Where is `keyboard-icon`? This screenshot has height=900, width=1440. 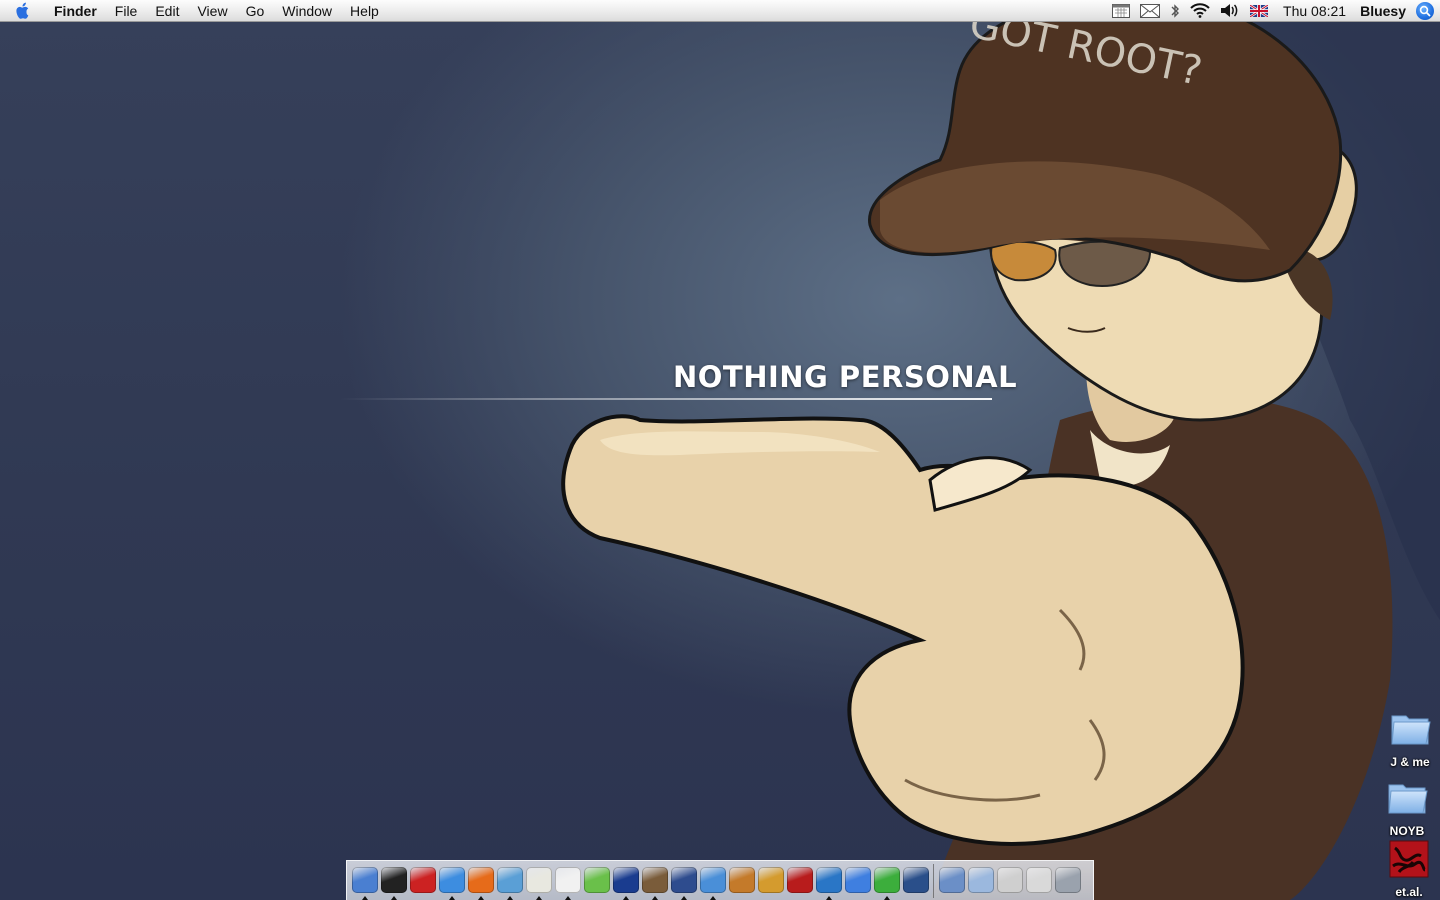
keyboard-icon is located at coordinates (1009, 879).